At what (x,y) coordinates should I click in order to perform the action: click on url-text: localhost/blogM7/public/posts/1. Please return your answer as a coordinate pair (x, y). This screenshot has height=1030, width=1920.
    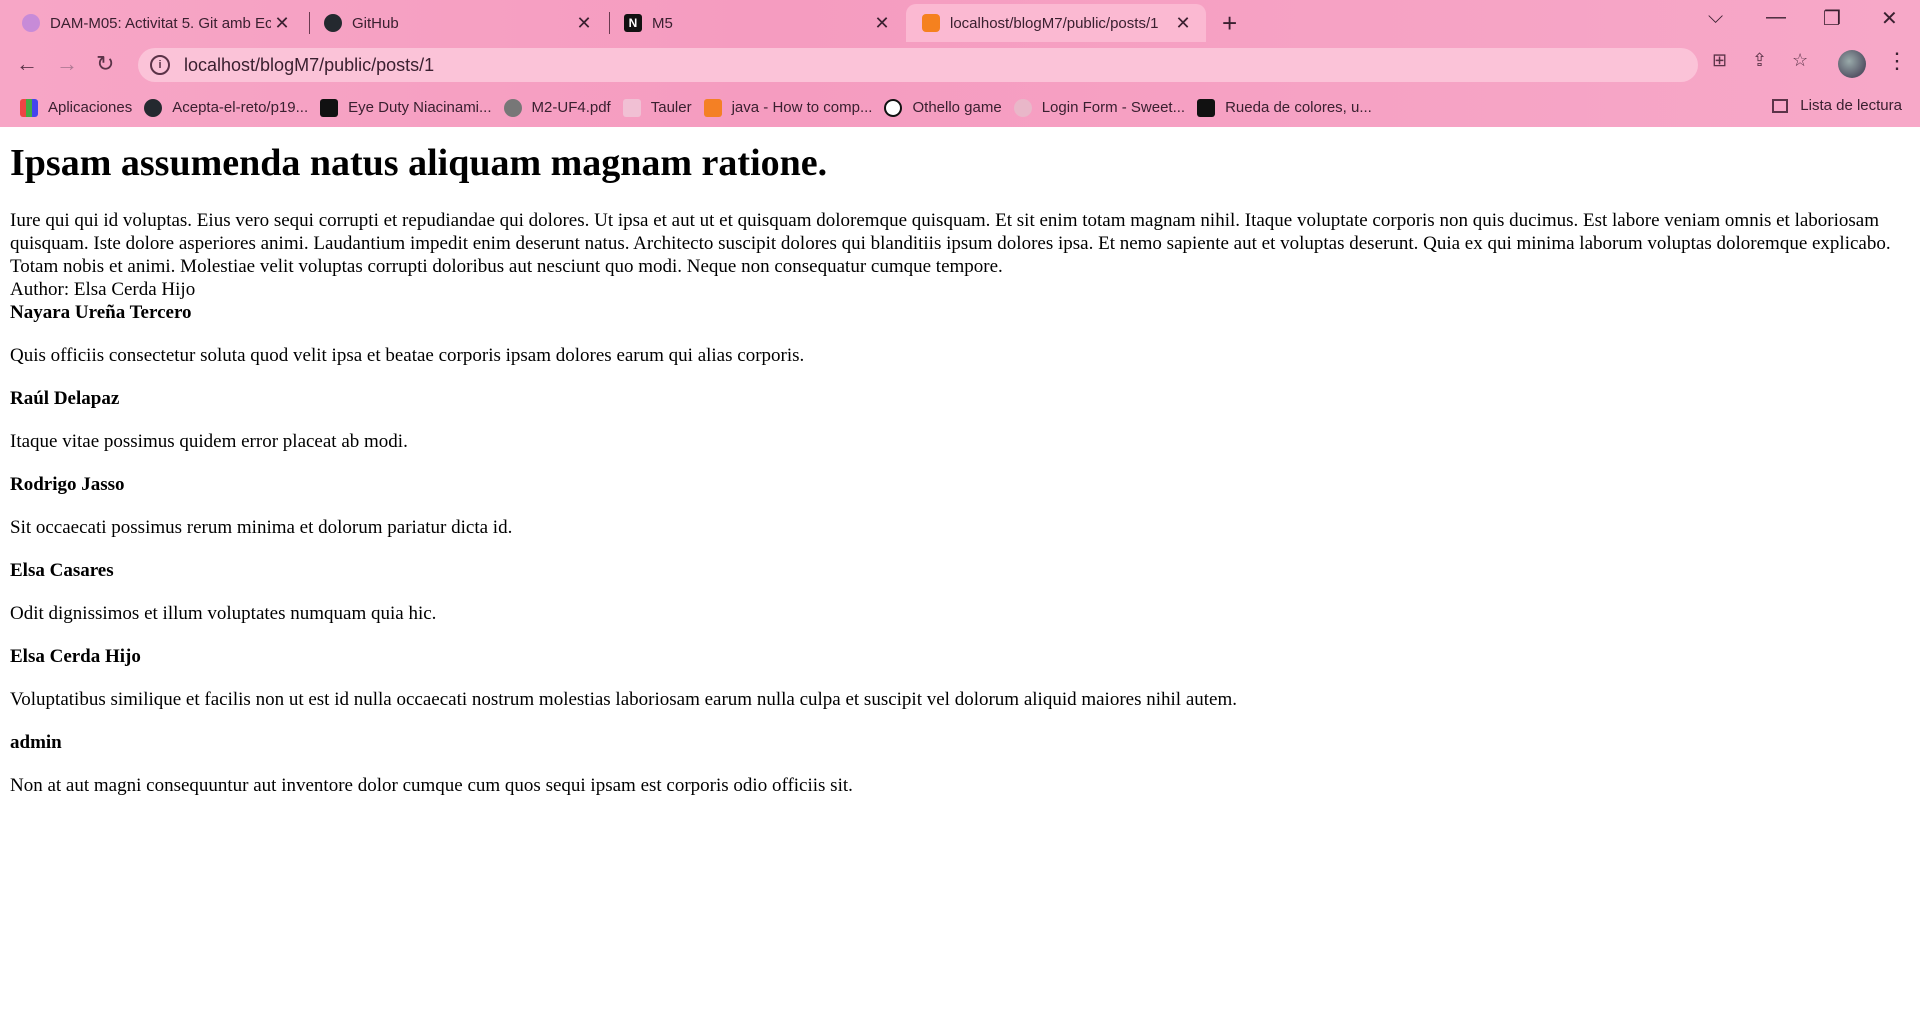
    Looking at the image, I should click on (309, 64).